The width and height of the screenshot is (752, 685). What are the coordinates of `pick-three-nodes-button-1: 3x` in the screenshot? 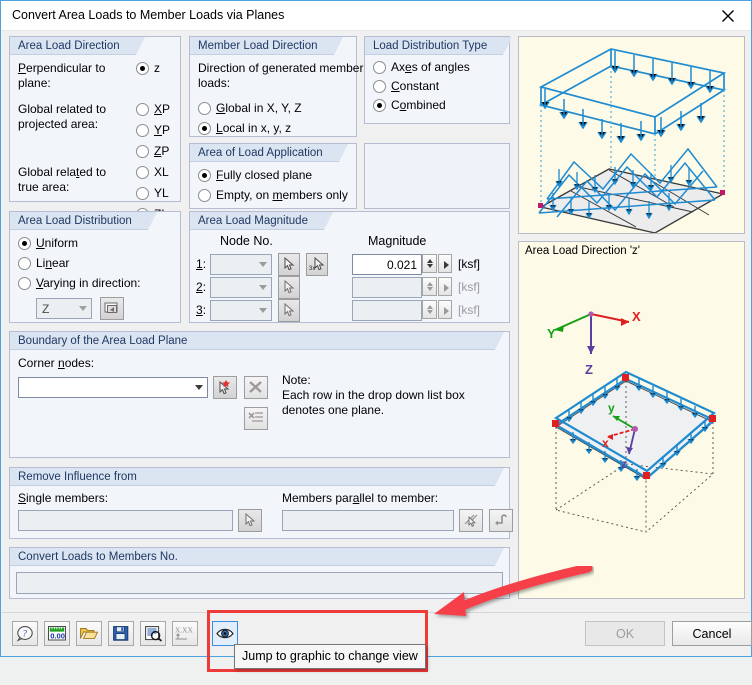 It's located at (317, 264).